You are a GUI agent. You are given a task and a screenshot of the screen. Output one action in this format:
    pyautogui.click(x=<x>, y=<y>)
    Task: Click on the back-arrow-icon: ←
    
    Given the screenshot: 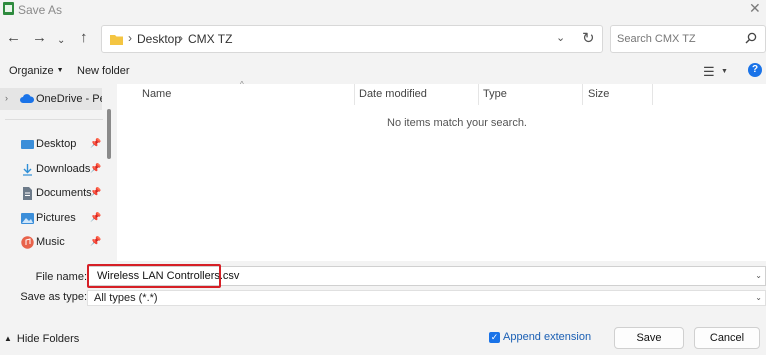 What is the action you would take?
    pyautogui.click(x=13, y=38)
    